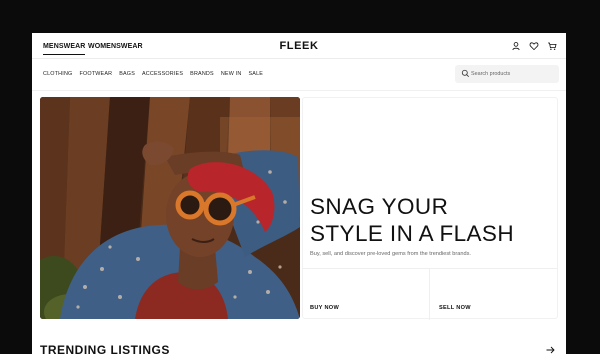 This screenshot has height=354, width=600. Describe the element at coordinates (379, 206) in the screenshot. I see `hero-headline-line1: SNAG YOUR` at that location.